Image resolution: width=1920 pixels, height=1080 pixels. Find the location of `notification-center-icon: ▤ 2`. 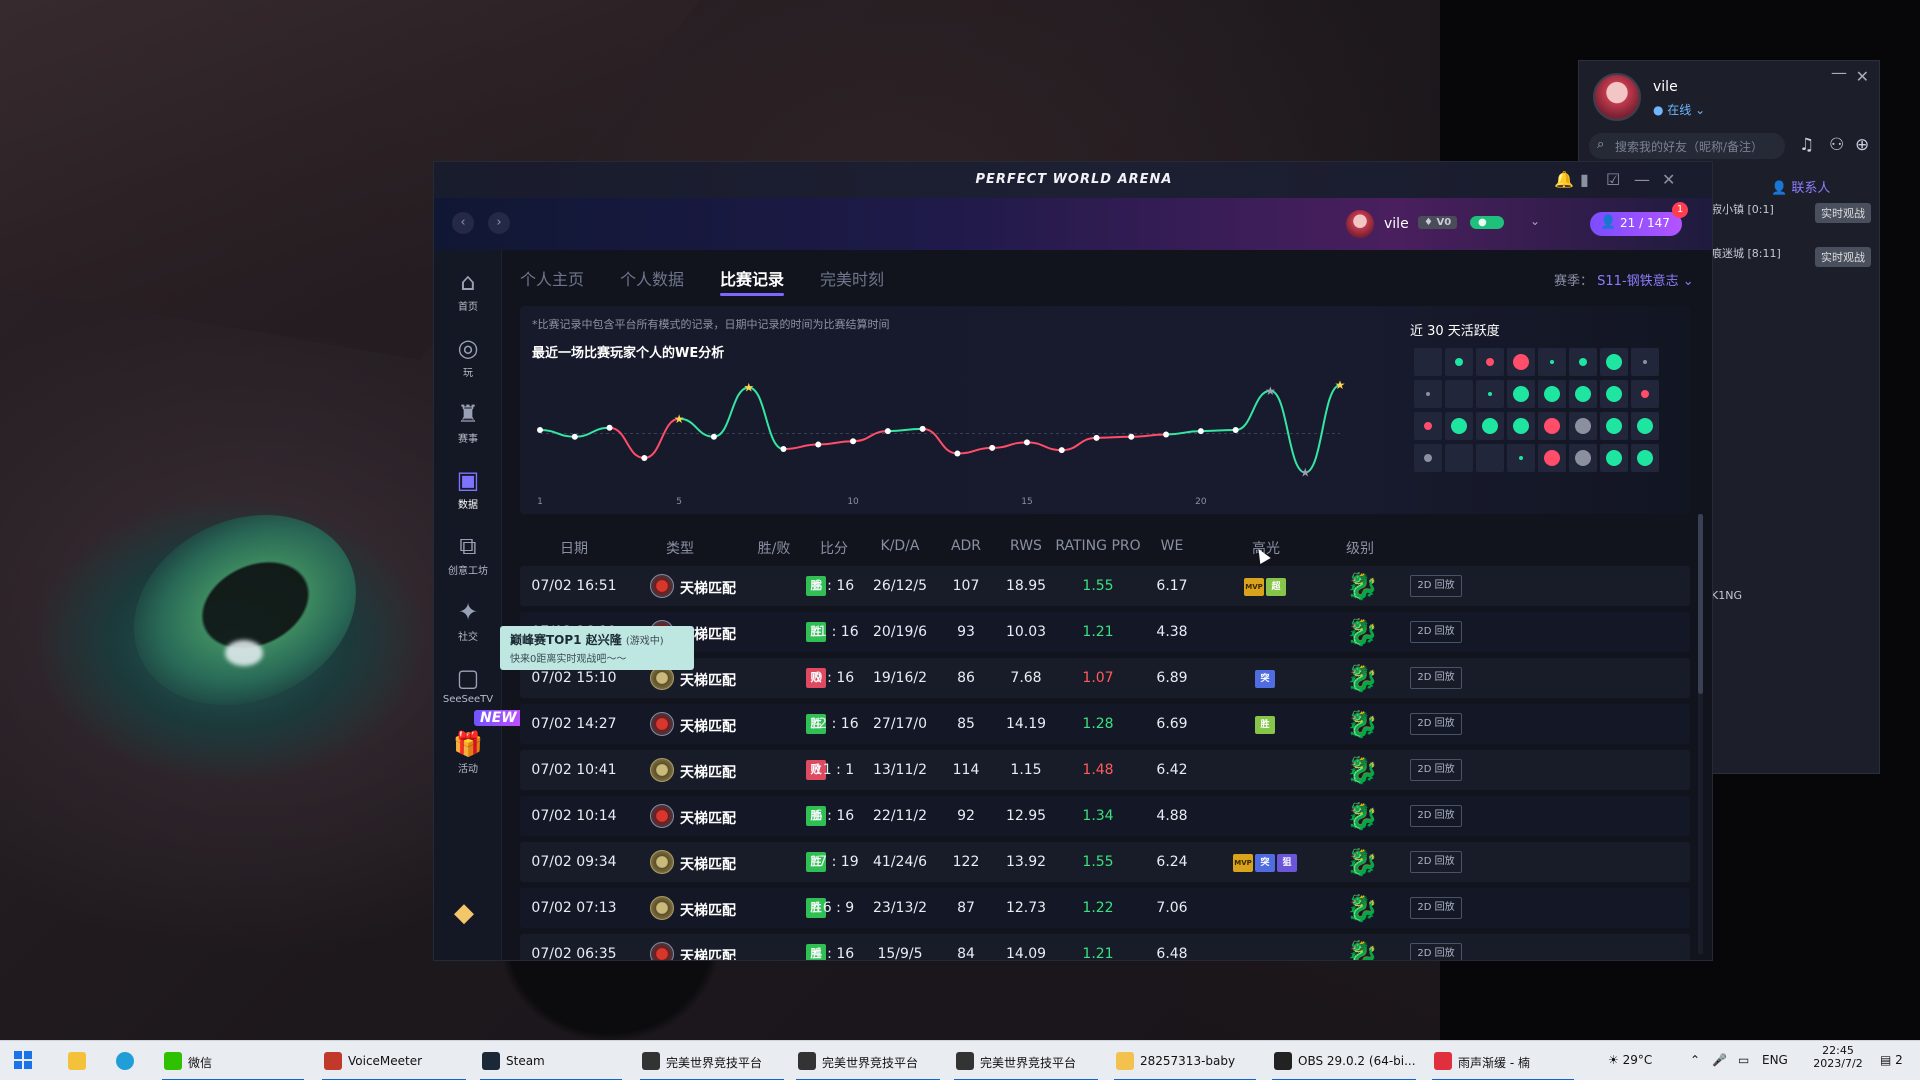

notification-center-icon: ▤ 2 is located at coordinates (1891, 1060).